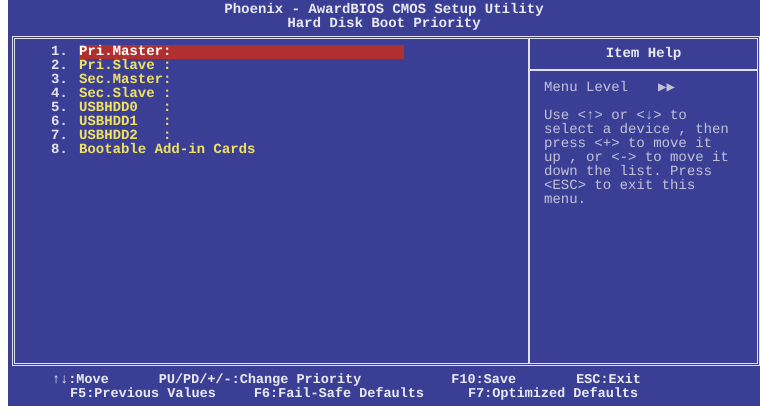 The image size is (760, 411). Describe the element at coordinates (167, 150) in the screenshot. I see `boot-device-item: Bootable Add-in Cards` at that location.